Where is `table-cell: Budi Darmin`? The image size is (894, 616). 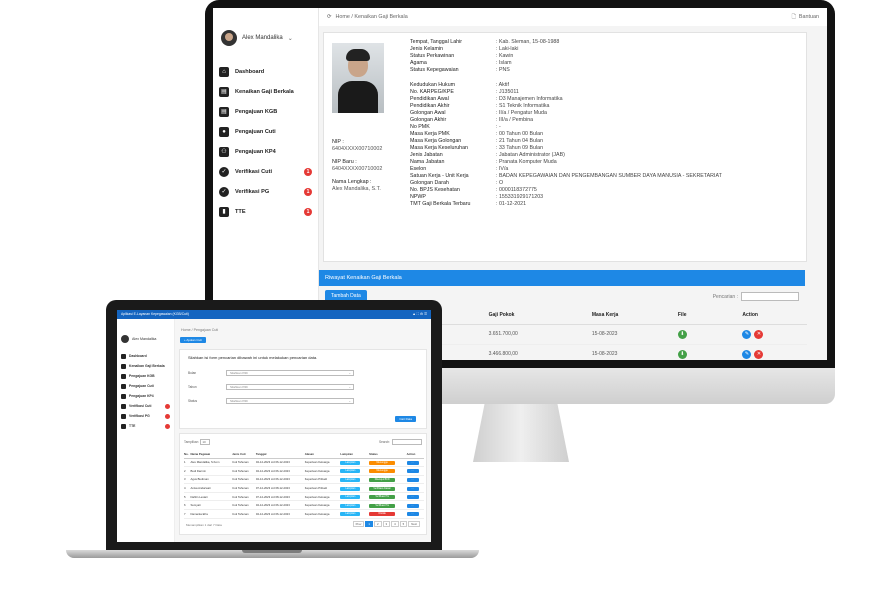
table-cell: Budi Darmin is located at coordinates (211, 471).